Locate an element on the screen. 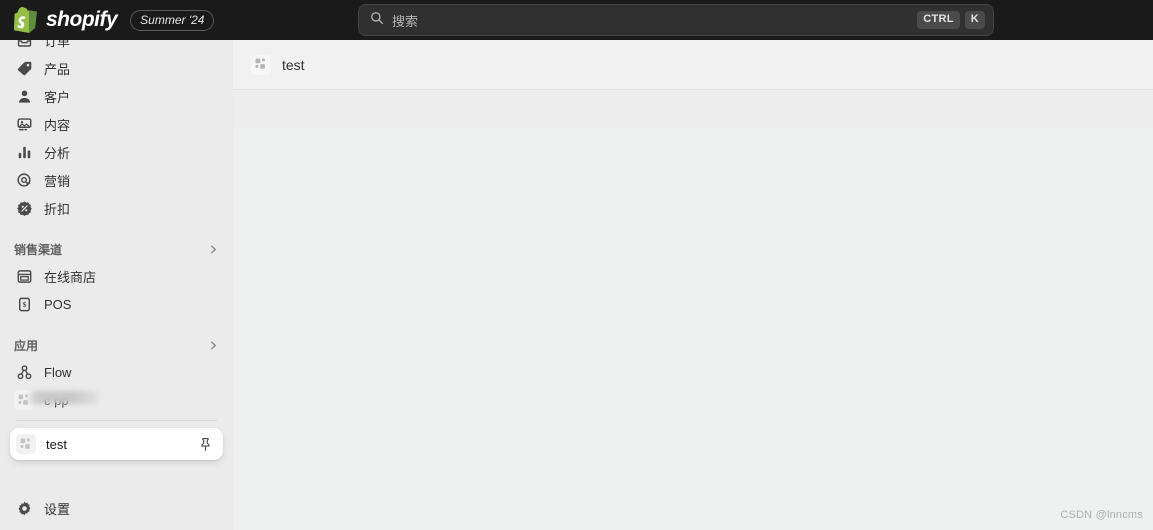  top-bar: shopify Summer '24 搜索 CTRL K is located at coordinates (576, 20).